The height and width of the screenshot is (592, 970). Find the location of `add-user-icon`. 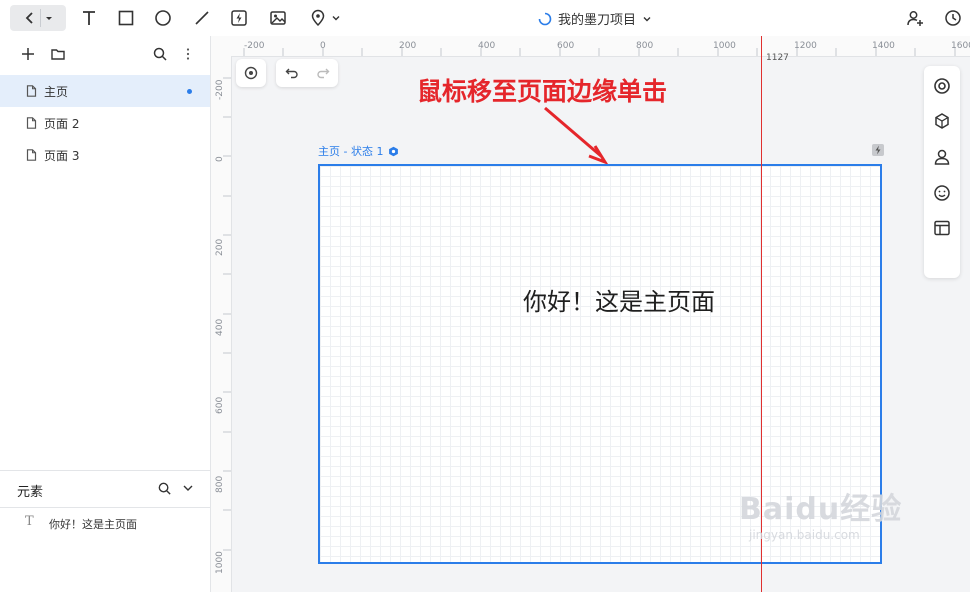

add-user-icon is located at coordinates (915, 18).